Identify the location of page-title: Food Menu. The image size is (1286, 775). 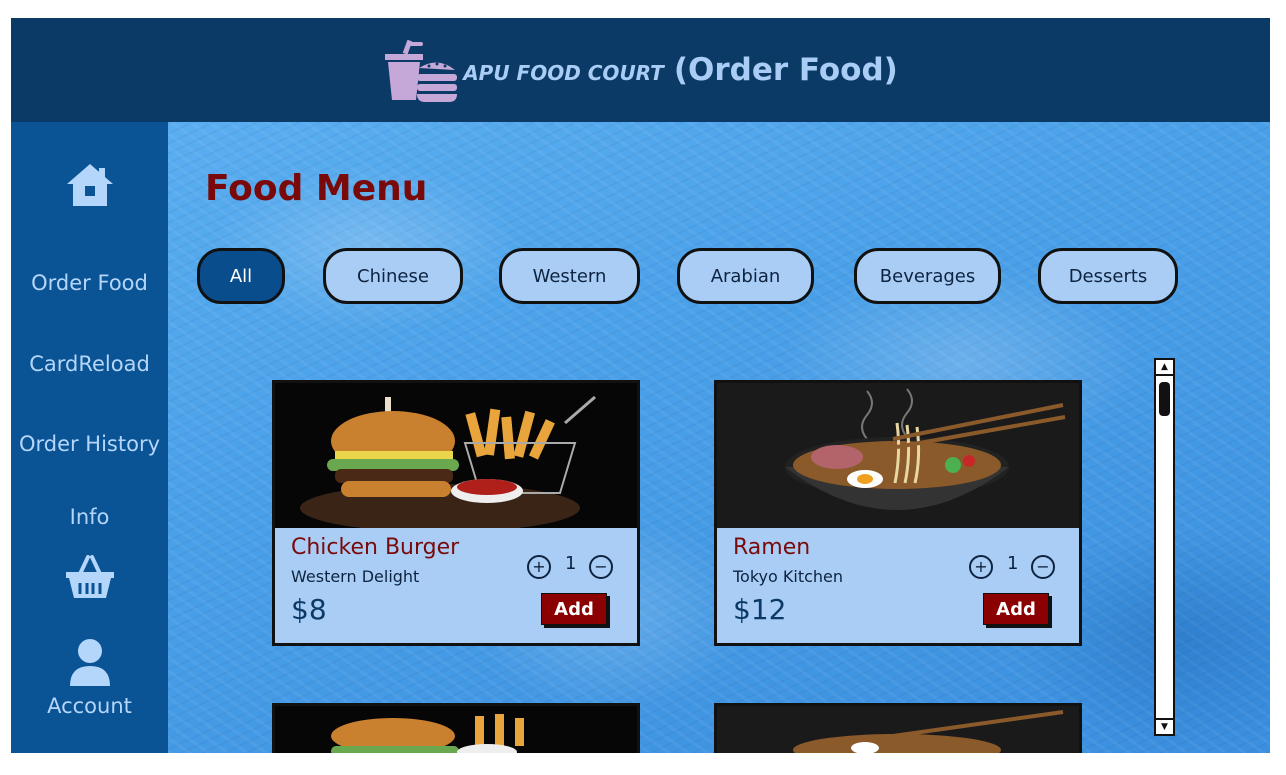
(316, 188).